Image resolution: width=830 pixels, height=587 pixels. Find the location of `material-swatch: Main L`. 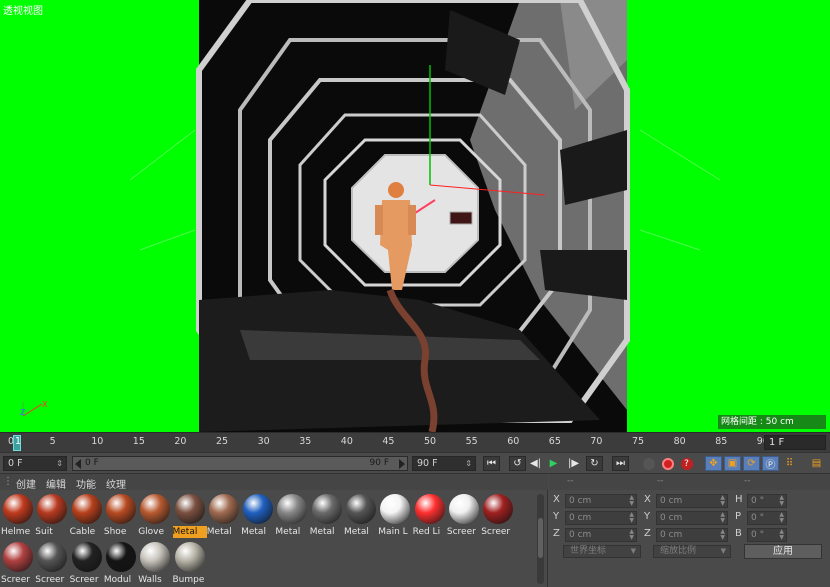

material-swatch: Main L is located at coordinates (395, 515).